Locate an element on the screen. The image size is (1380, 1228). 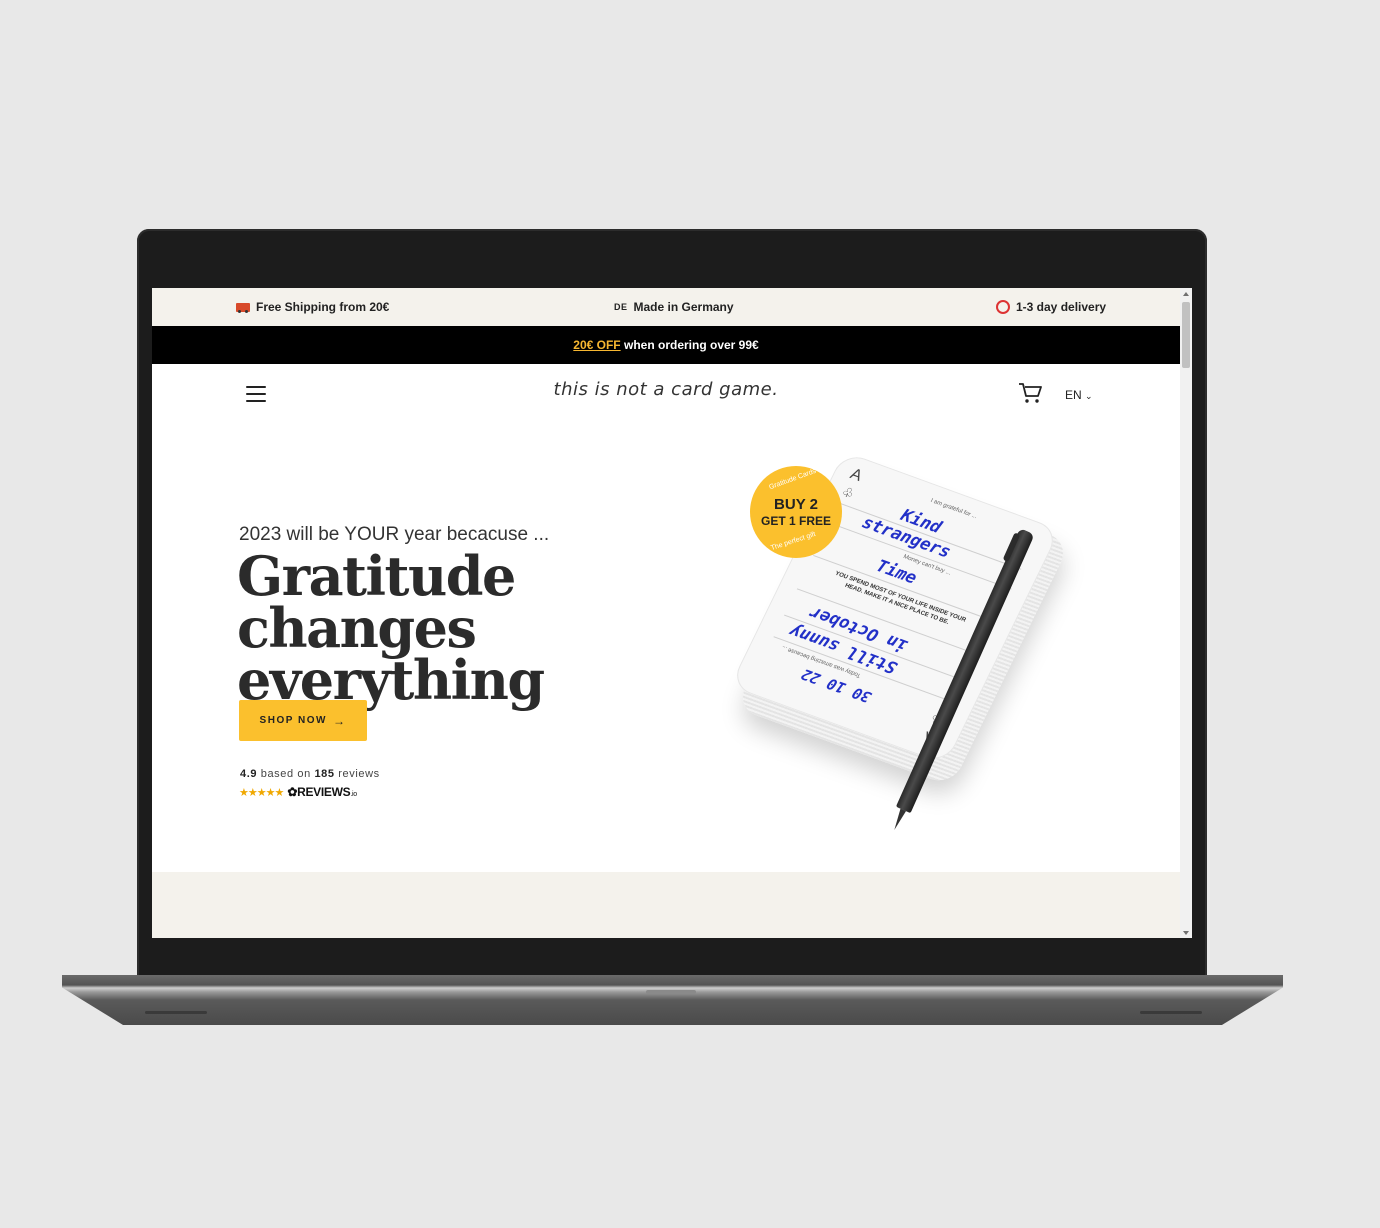
reviews-io-logo: ✿REVIEWS.io is located at coordinates (322, 792).